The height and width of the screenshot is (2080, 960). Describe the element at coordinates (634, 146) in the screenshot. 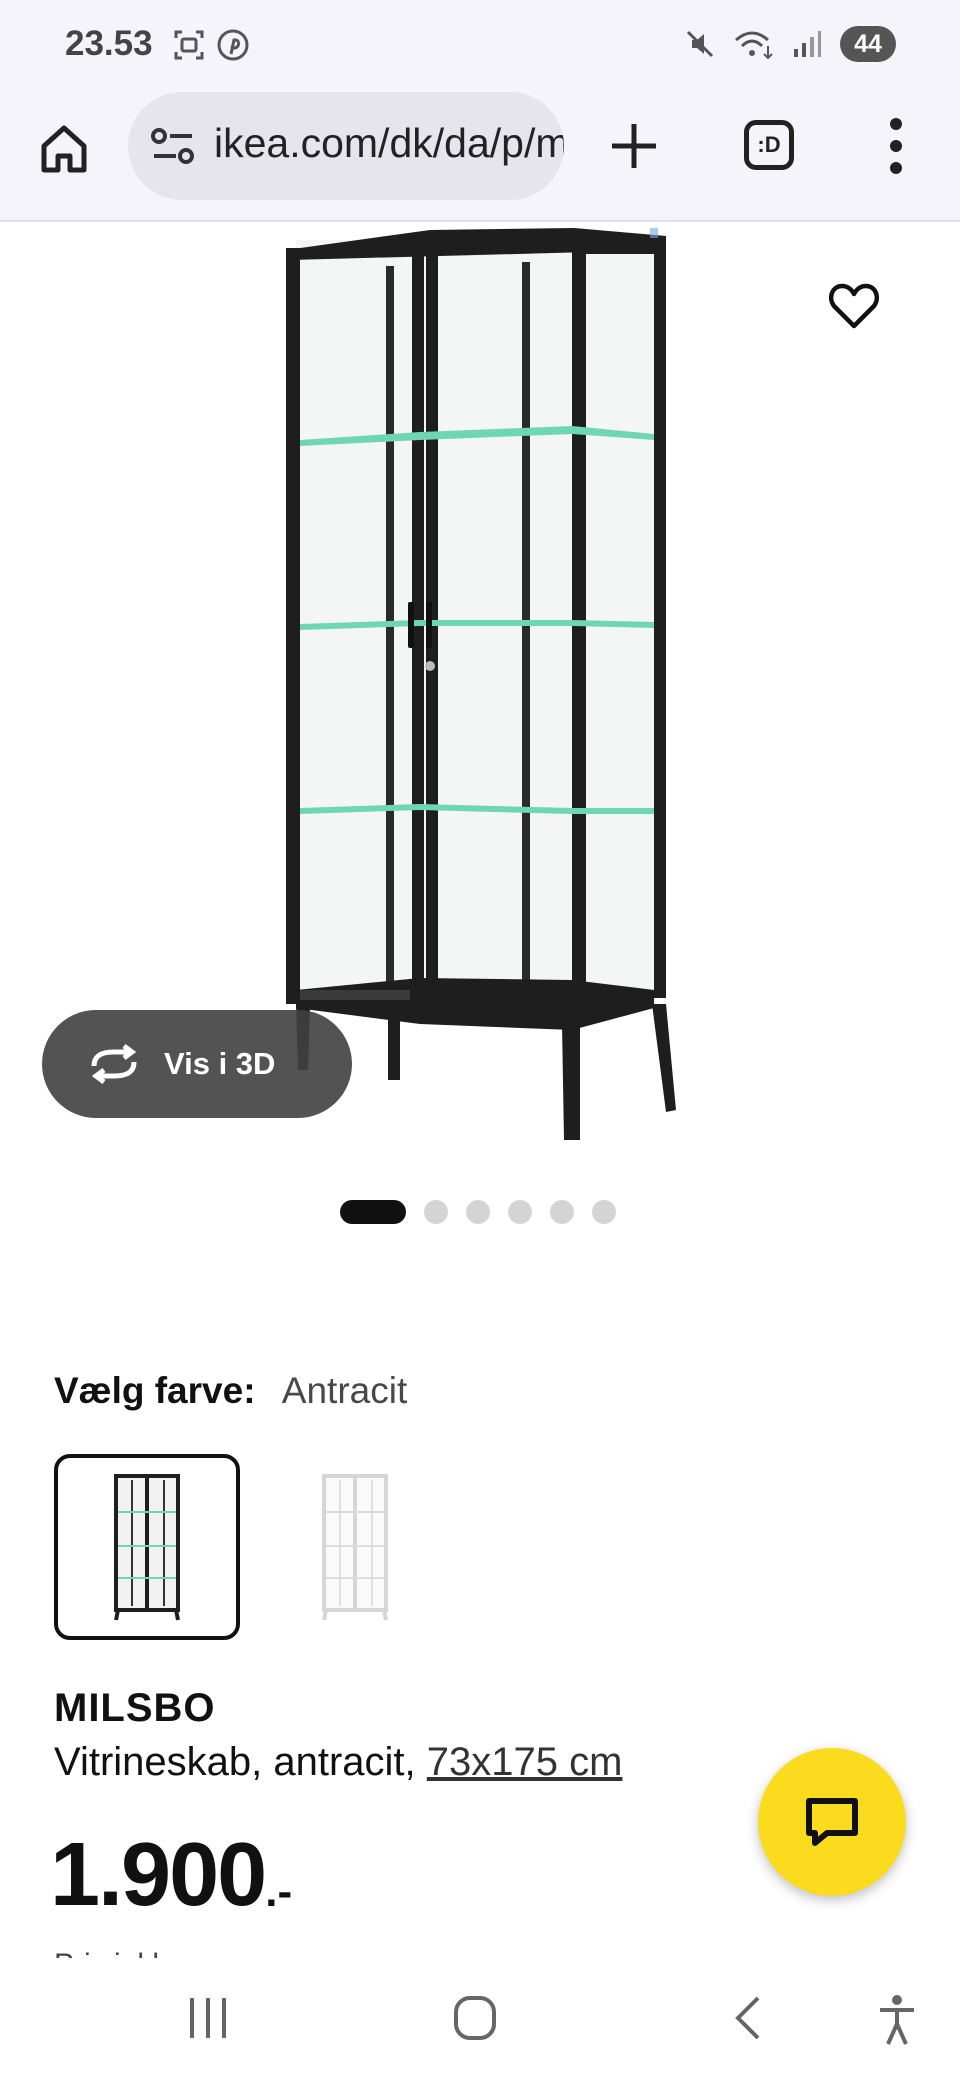

I see `plus-icon` at that location.